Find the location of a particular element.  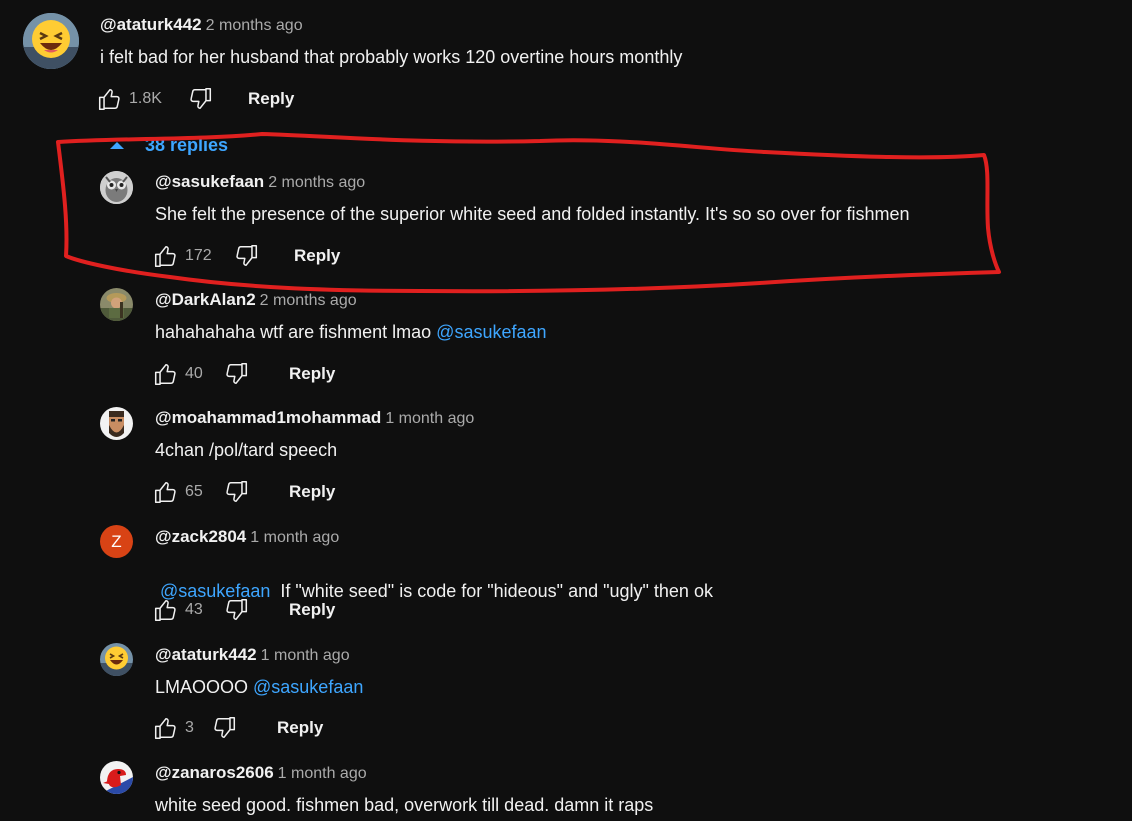

soldier-avatar is located at coordinates (116, 304).